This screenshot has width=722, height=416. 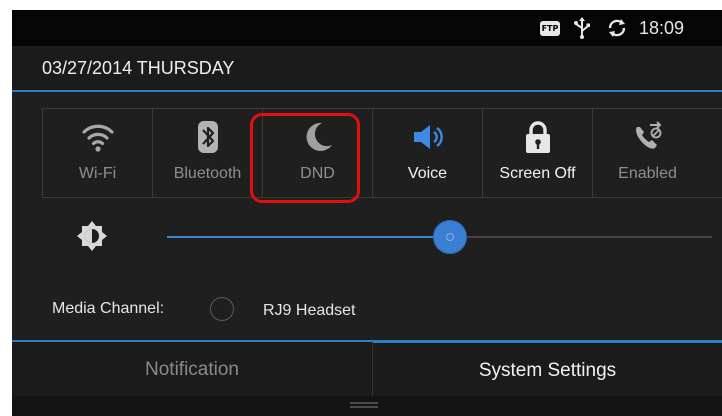 What do you see at coordinates (309, 237) in the screenshot?
I see `brightness-slider-fill` at bounding box center [309, 237].